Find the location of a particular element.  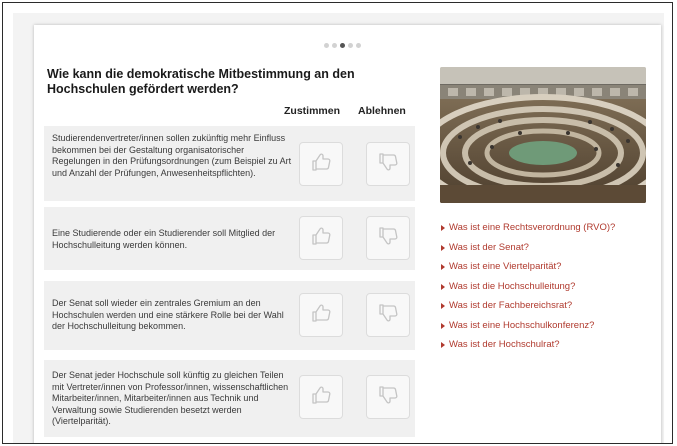

info-link: Was ist der Fachbereichsrat? is located at coordinates (528, 309).